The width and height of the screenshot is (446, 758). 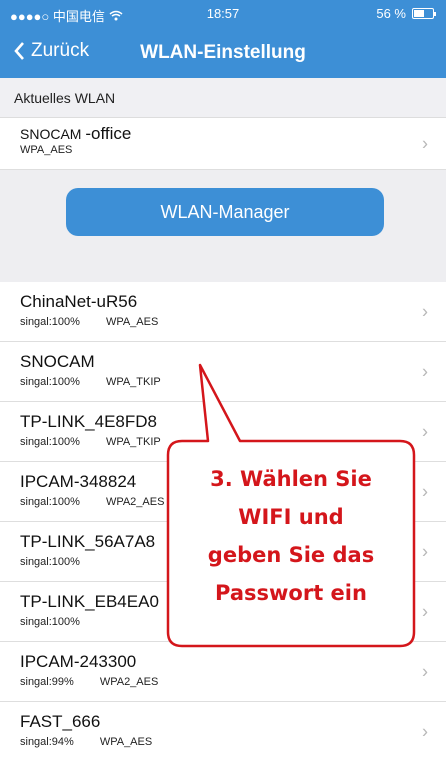 What do you see at coordinates (223, 144) in the screenshot?
I see `current-network-row: SNOCAM -office WPA_AES ›` at bounding box center [223, 144].